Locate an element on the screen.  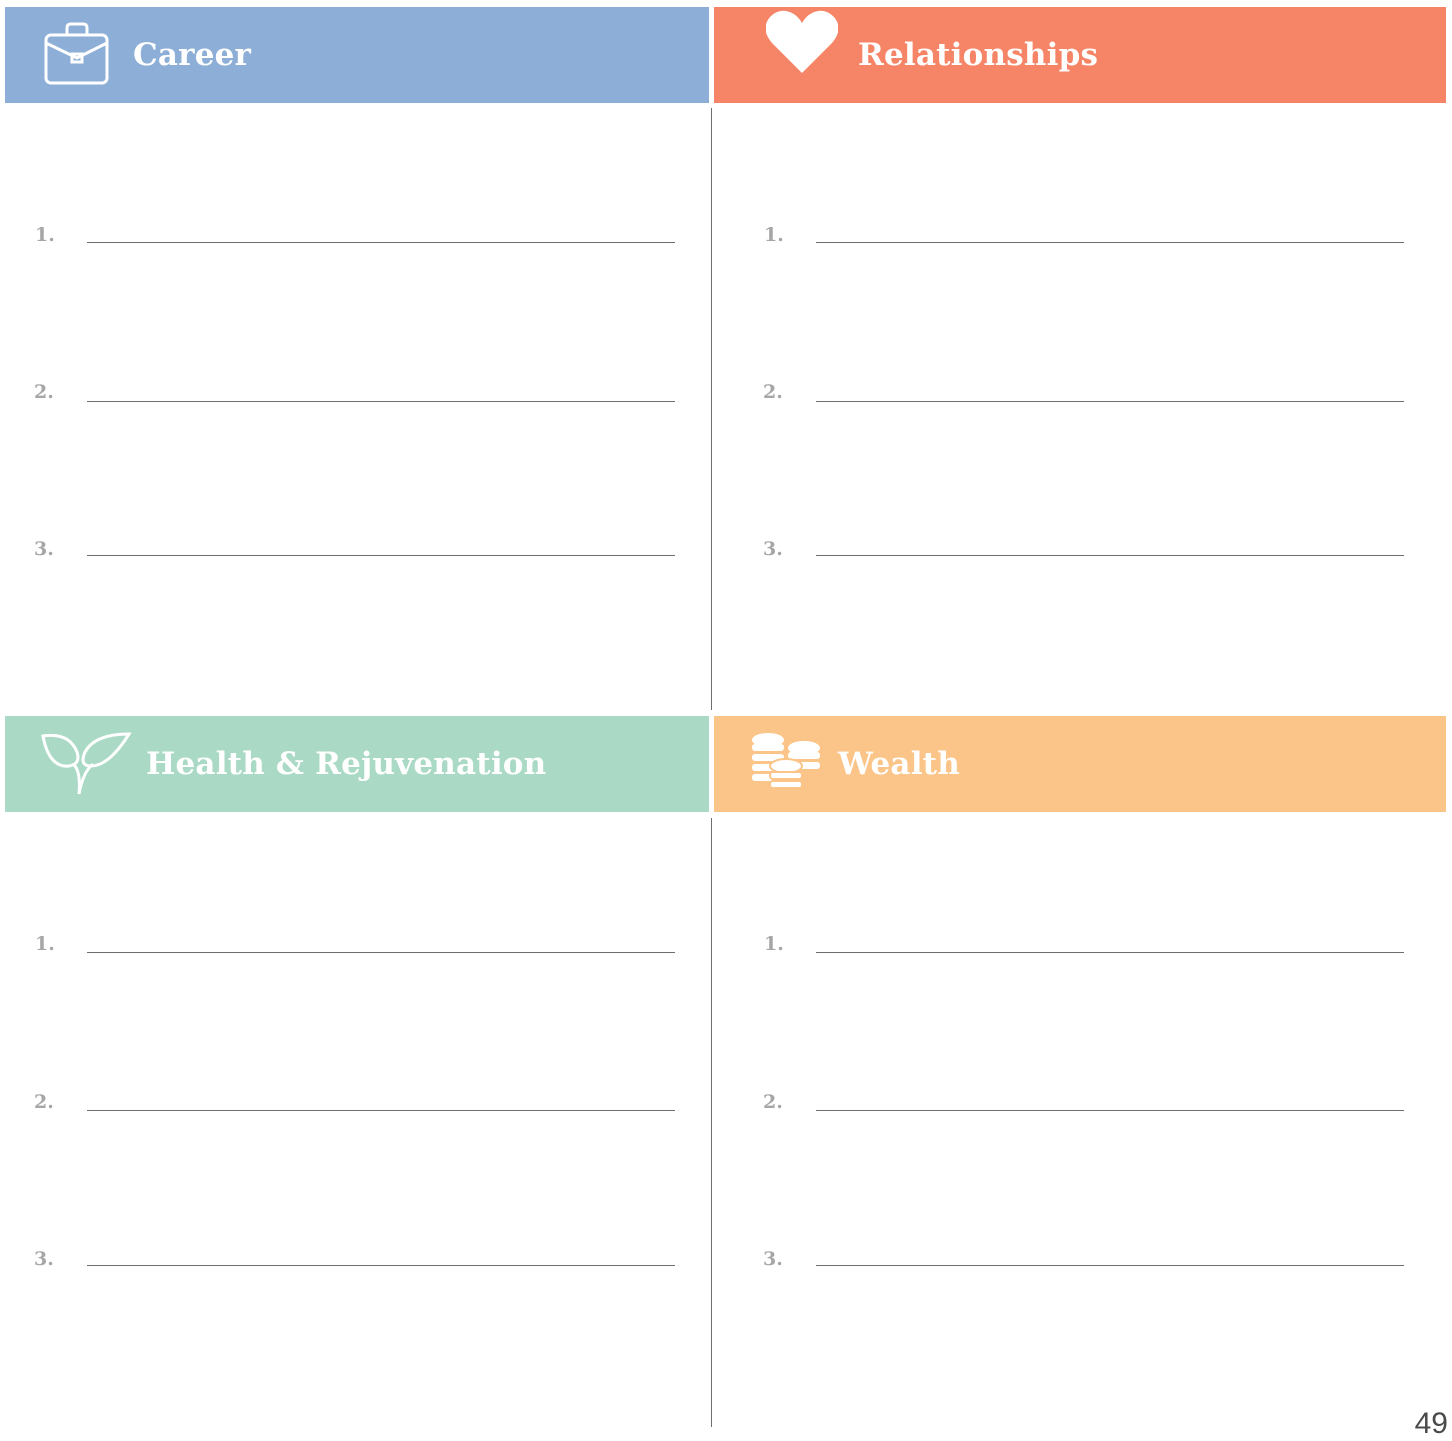
career-item-2-line is located at coordinates (381, 401).